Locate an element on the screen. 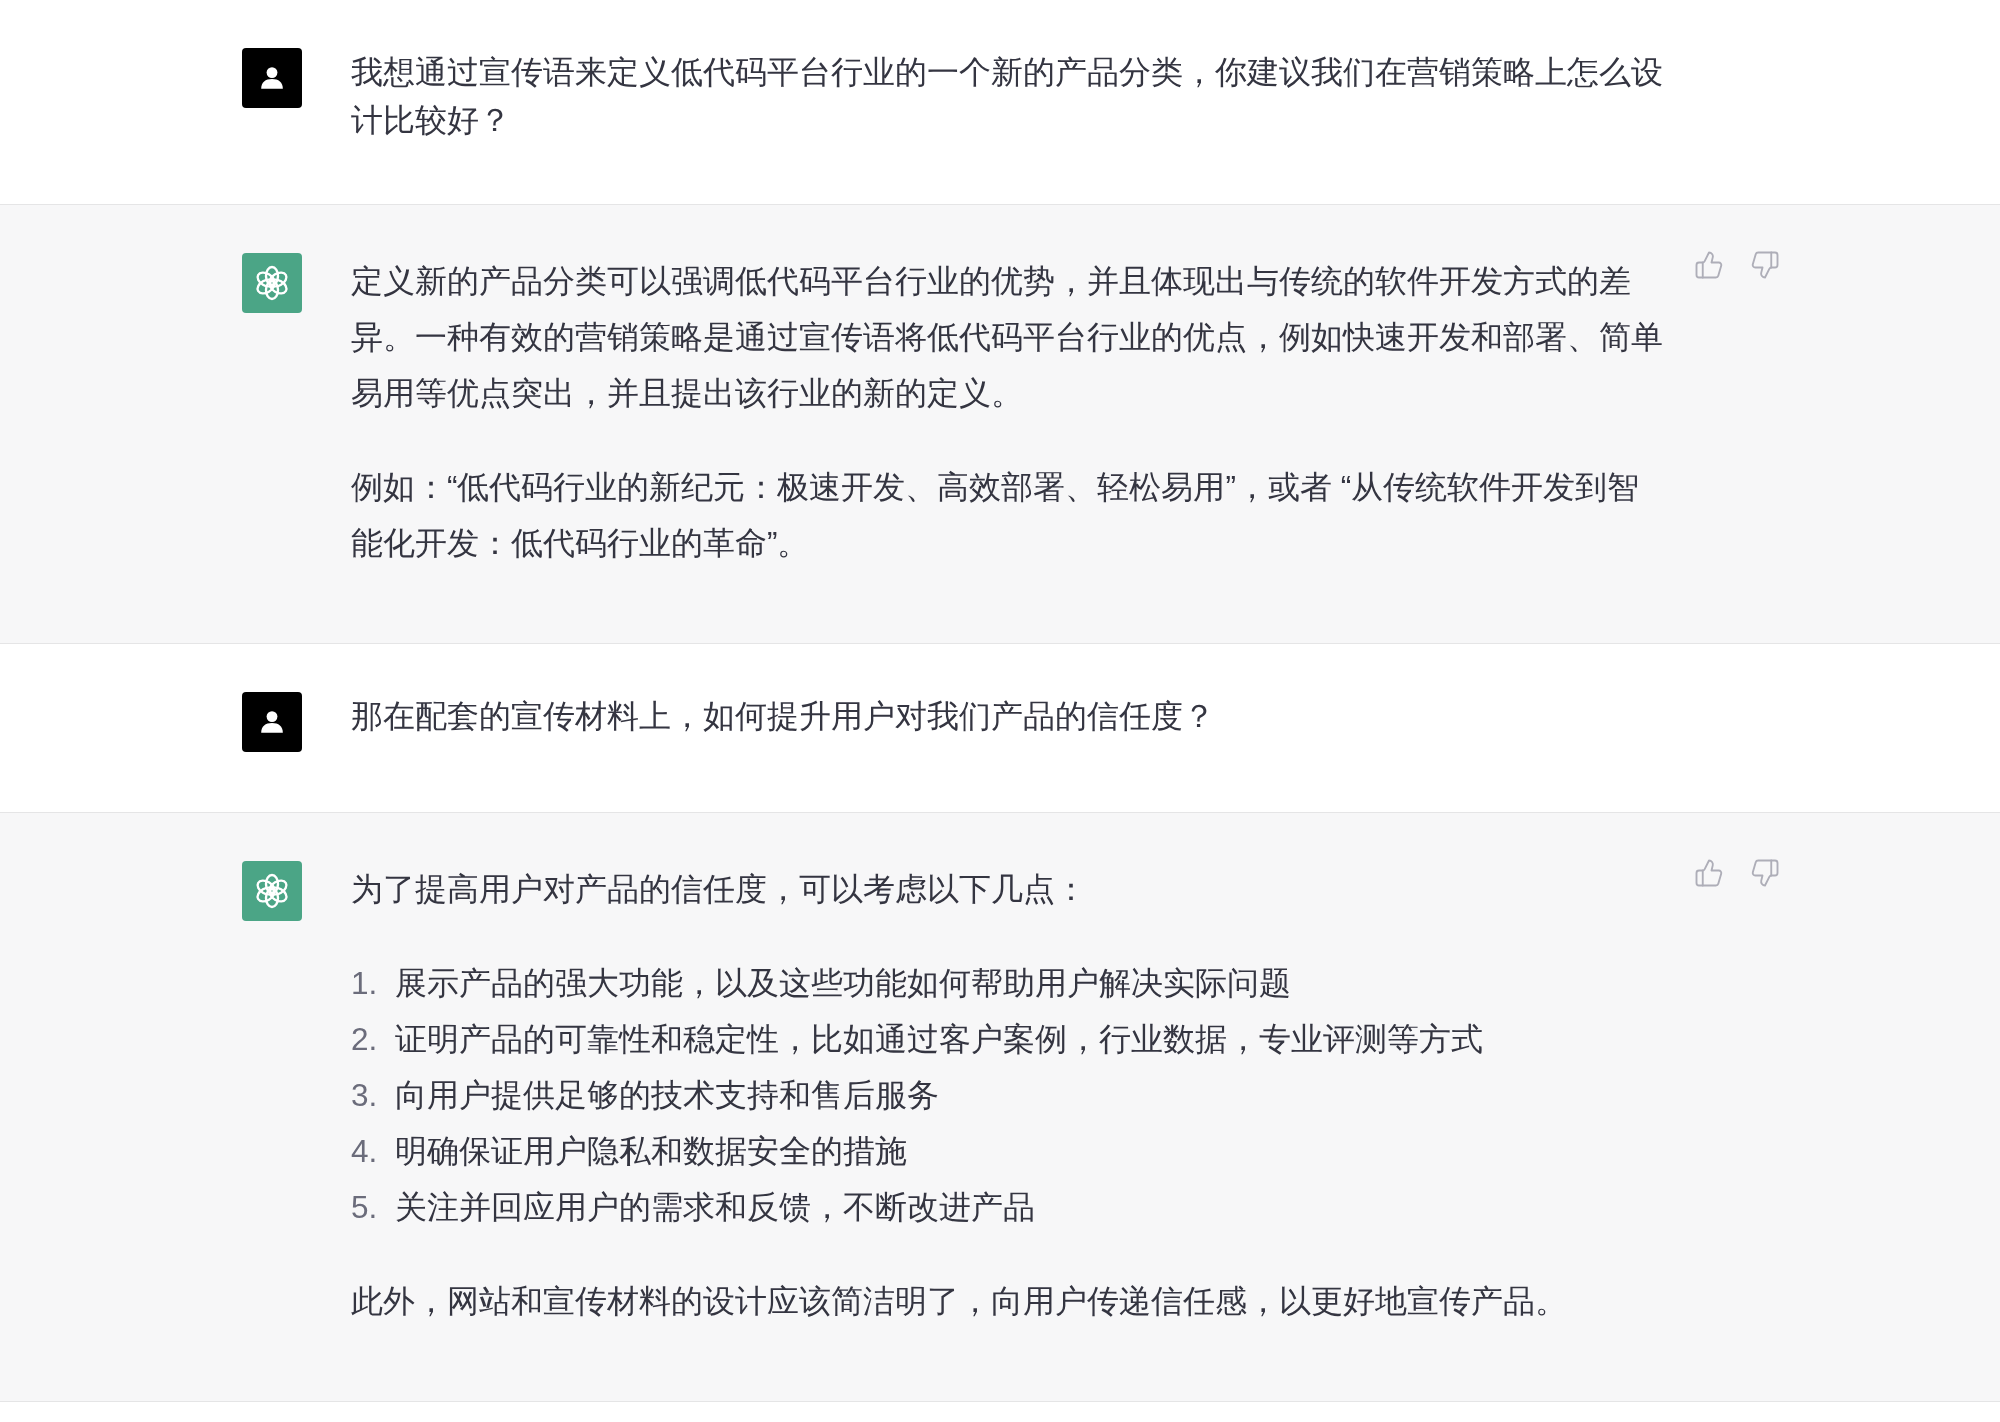 This screenshot has height=1422, width=2000. message-text: 那在配套的宣传材料上，如何提升用户对我们产品的信任度？ is located at coordinates (783, 716).